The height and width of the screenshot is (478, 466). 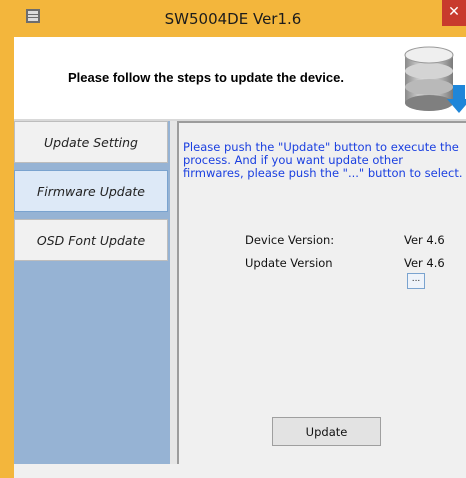 I want to click on sidebar-item-update-setting: Update Setting, so click(x=91, y=142).